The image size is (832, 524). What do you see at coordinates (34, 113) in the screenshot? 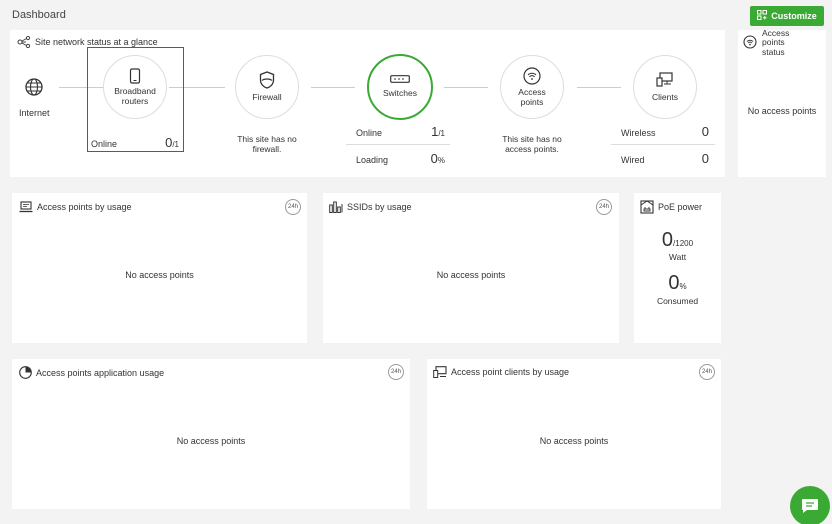
I see `internet-label: Internet` at bounding box center [34, 113].